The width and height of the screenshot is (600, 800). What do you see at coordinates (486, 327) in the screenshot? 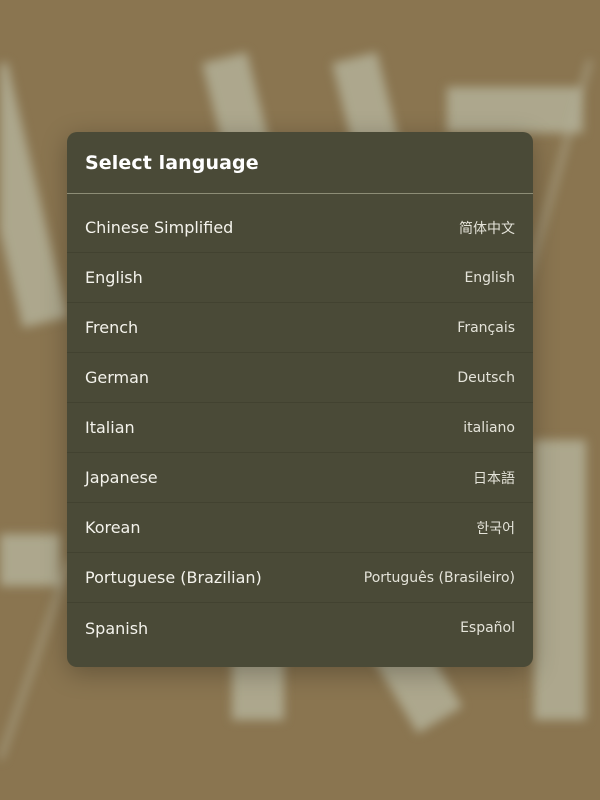
I see `language-native-name: Français` at bounding box center [486, 327].